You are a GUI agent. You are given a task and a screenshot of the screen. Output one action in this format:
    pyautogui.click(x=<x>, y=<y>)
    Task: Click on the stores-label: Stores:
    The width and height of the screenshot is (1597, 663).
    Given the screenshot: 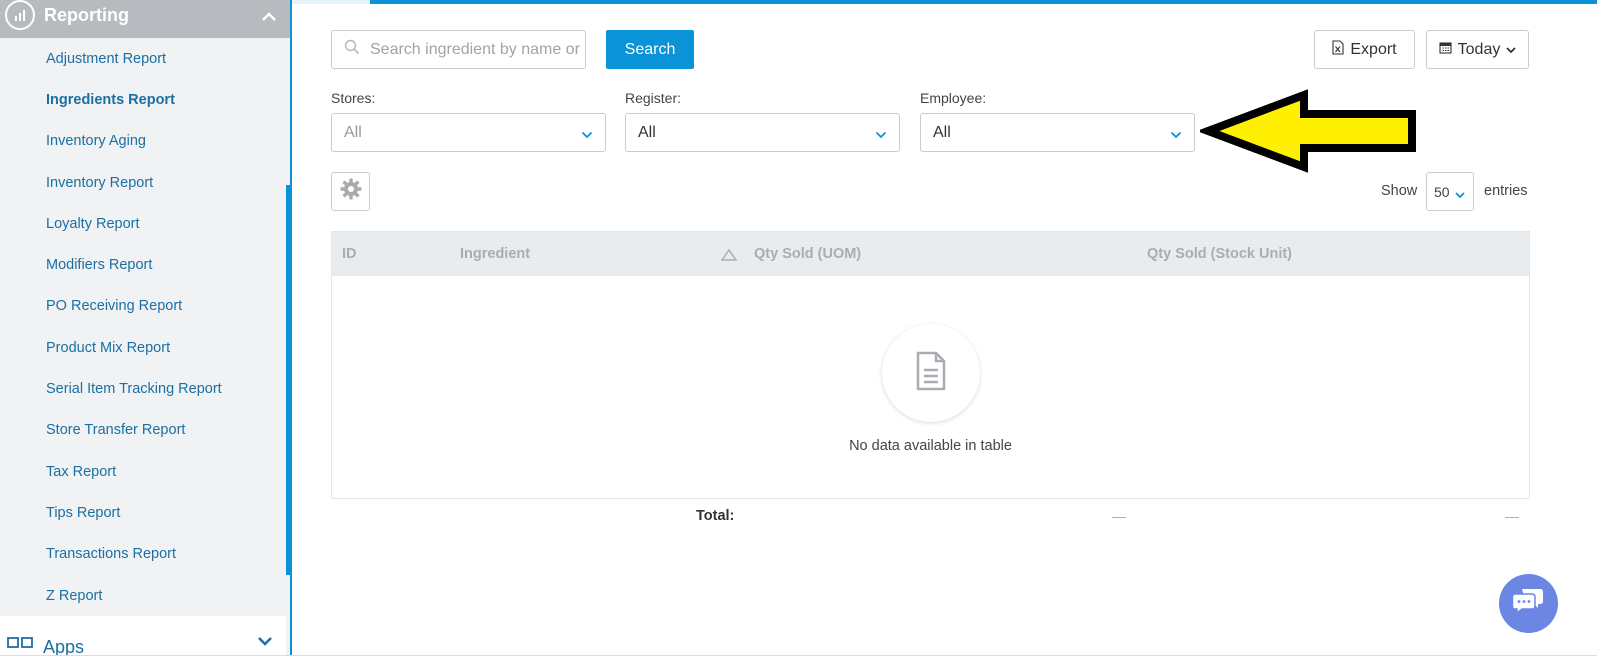 What is the action you would take?
    pyautogui.click(x=353, y=98)
    